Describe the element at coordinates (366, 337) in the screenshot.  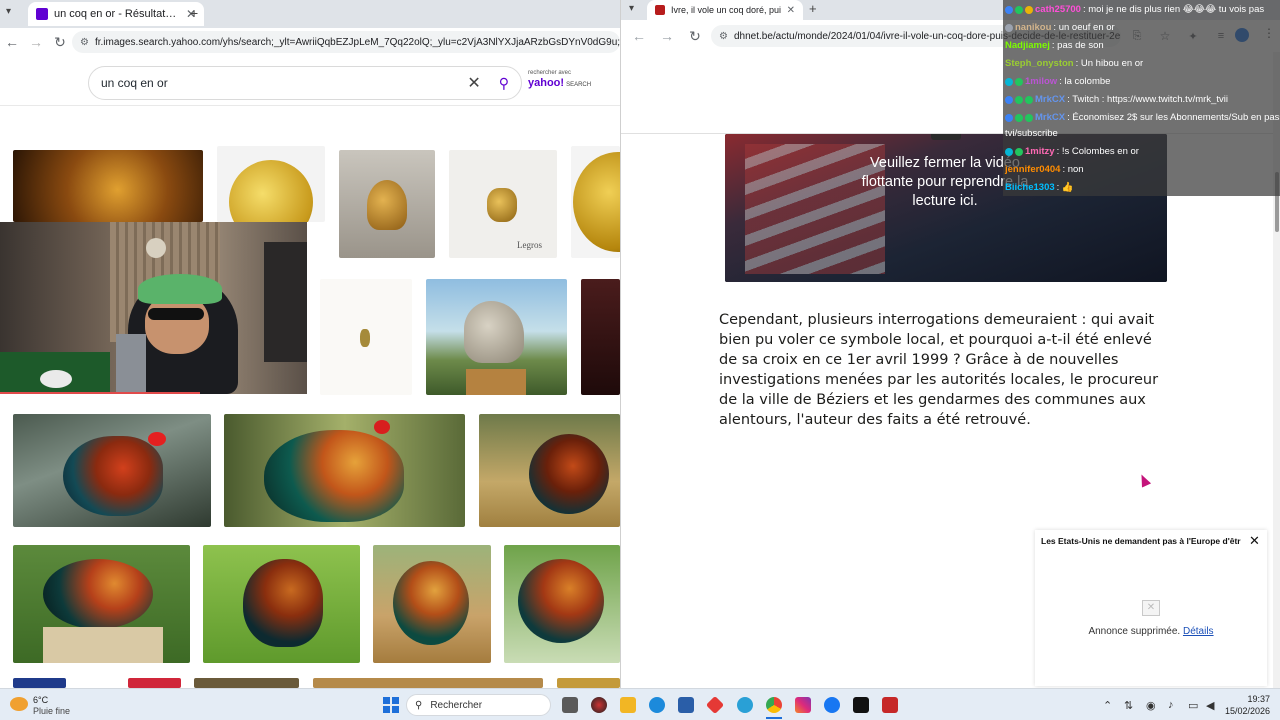
I see `result-image-small-pendant` at that location.